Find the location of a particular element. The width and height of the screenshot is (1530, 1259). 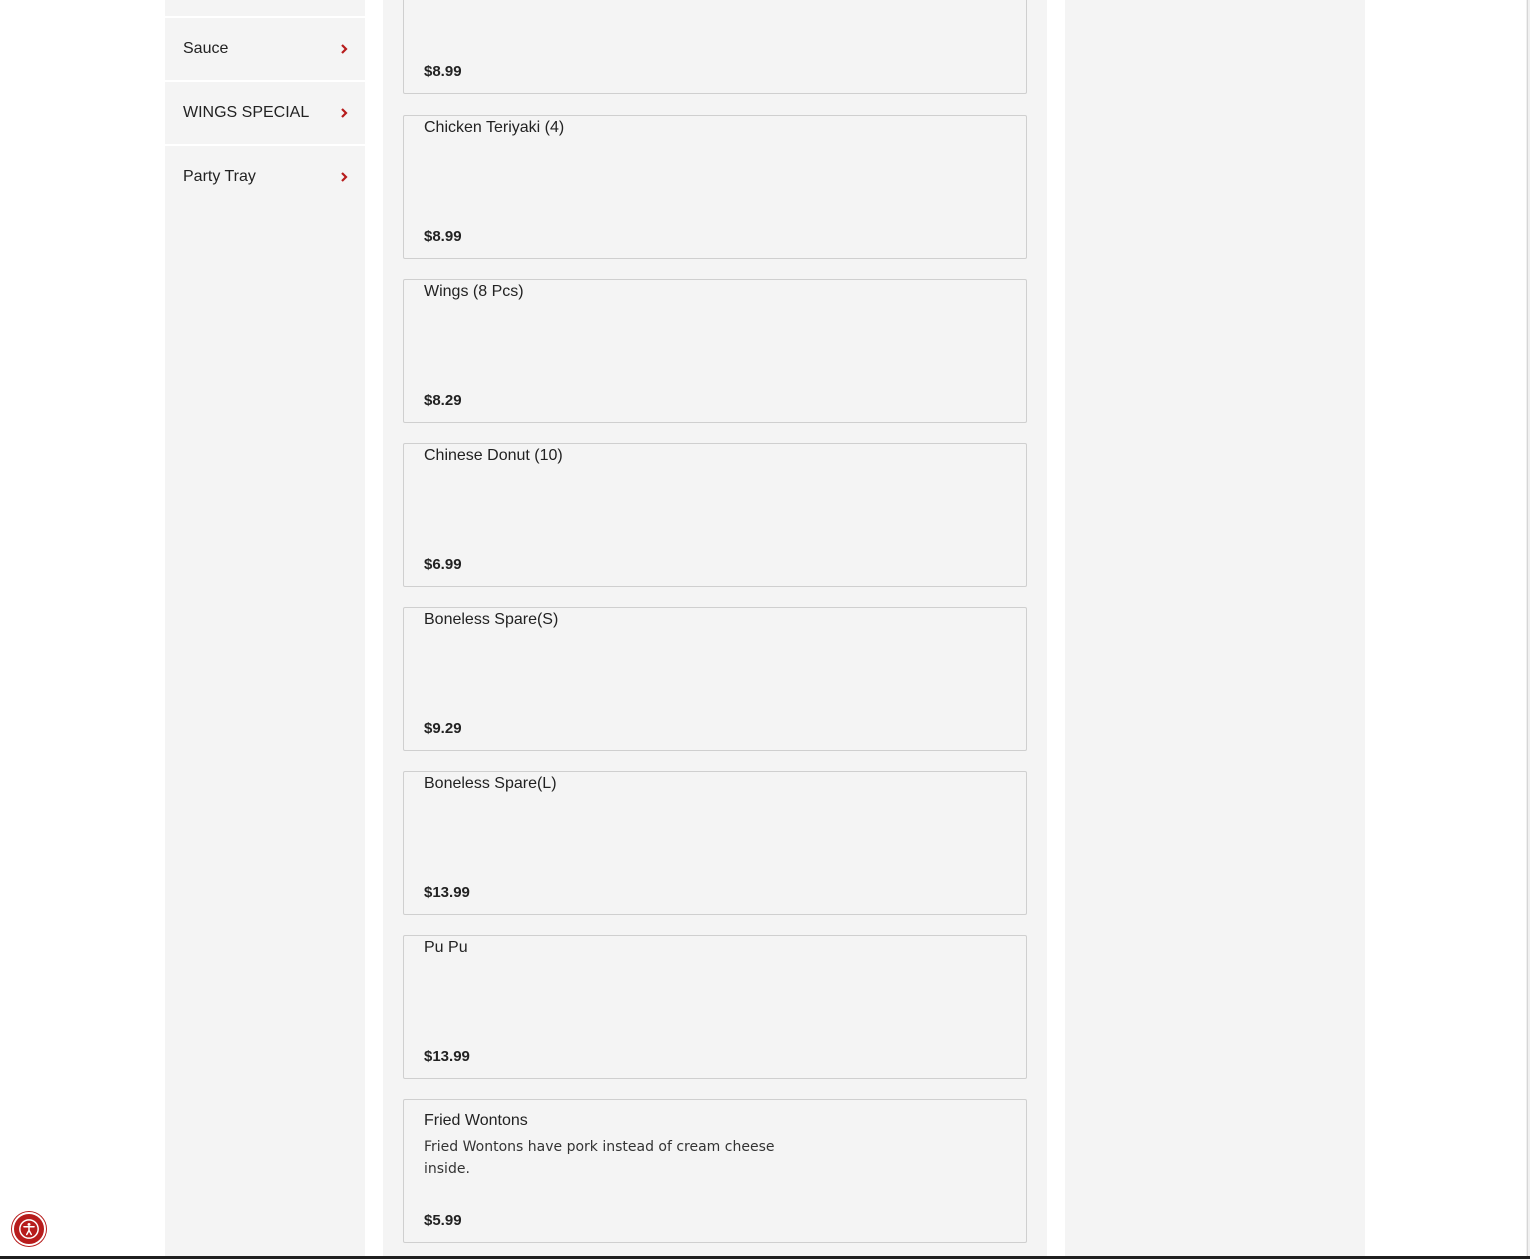

menu-item-price: $9.29 is located at coordinates (443, 728).